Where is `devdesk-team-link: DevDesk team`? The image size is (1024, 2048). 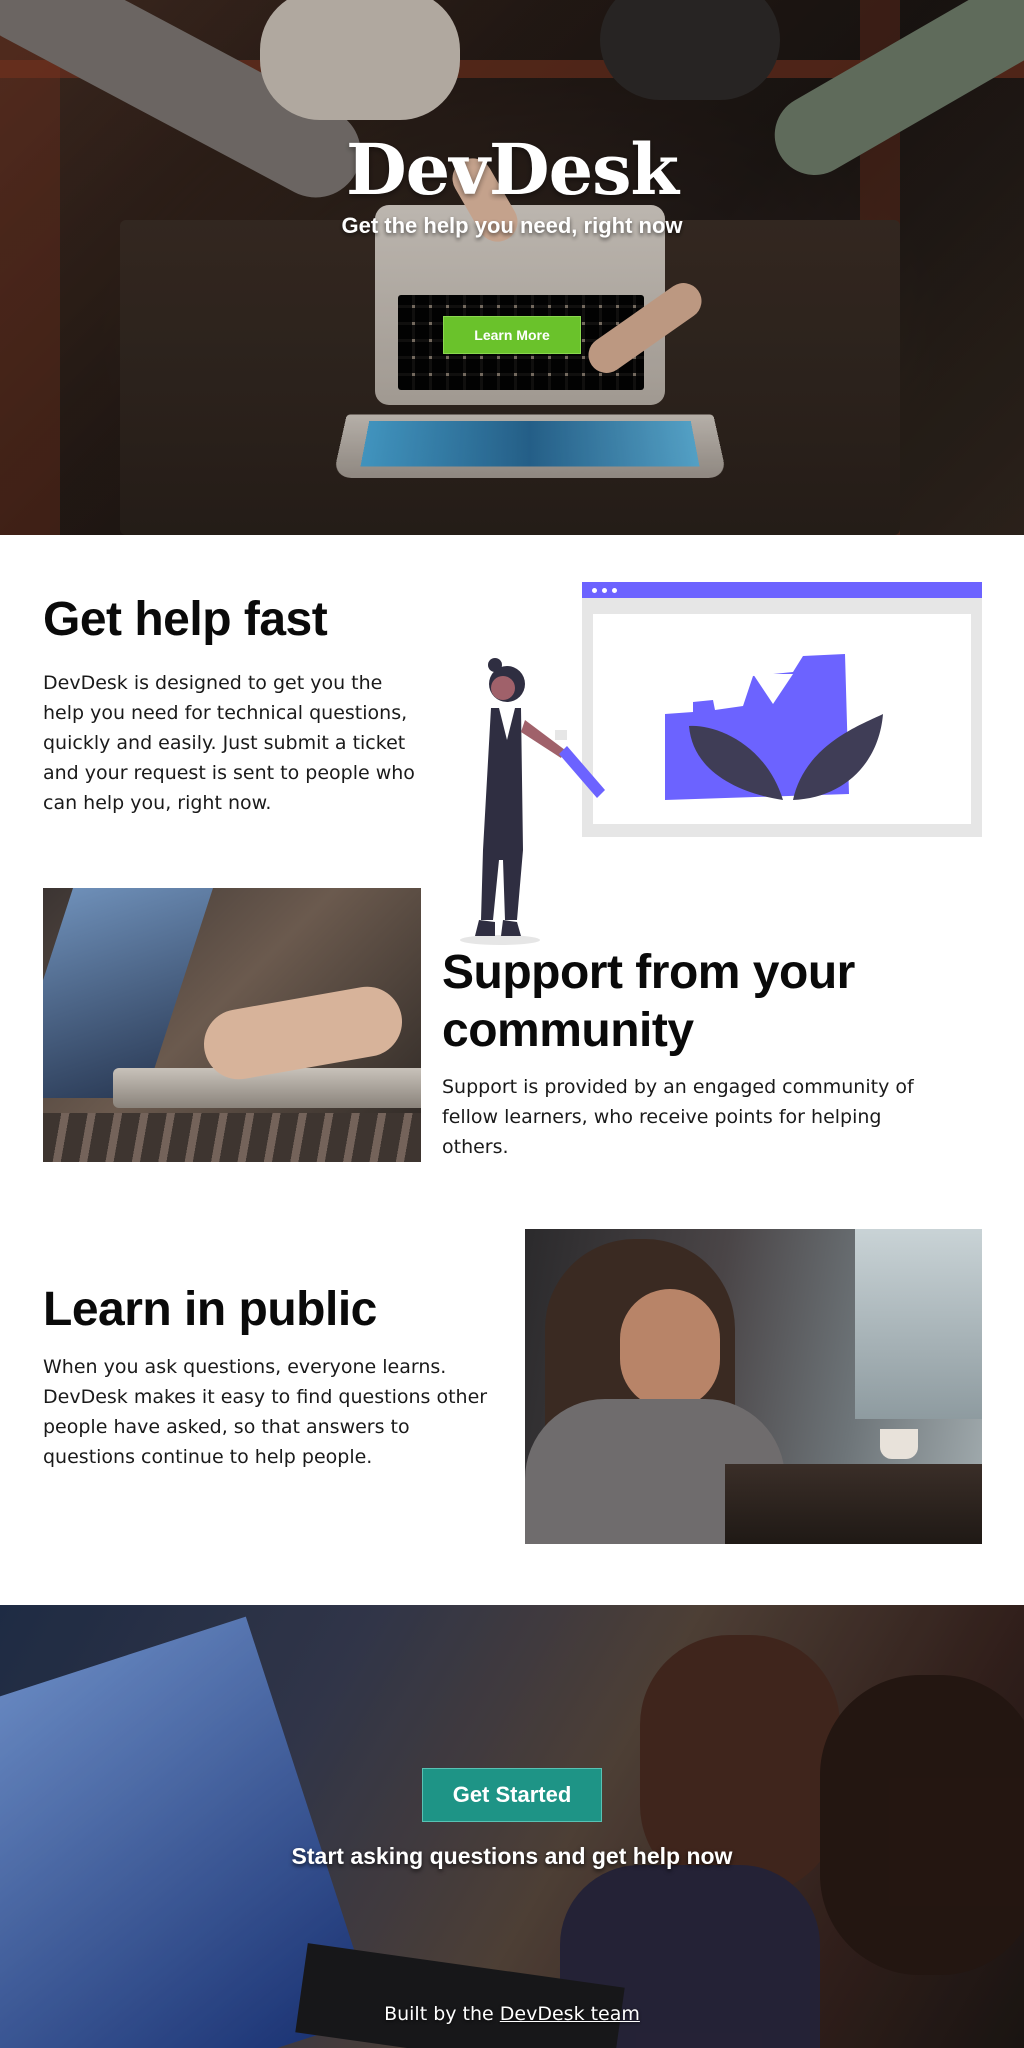 devdesk-team-link: DevDesk team is located at coordinates (570, 2014).